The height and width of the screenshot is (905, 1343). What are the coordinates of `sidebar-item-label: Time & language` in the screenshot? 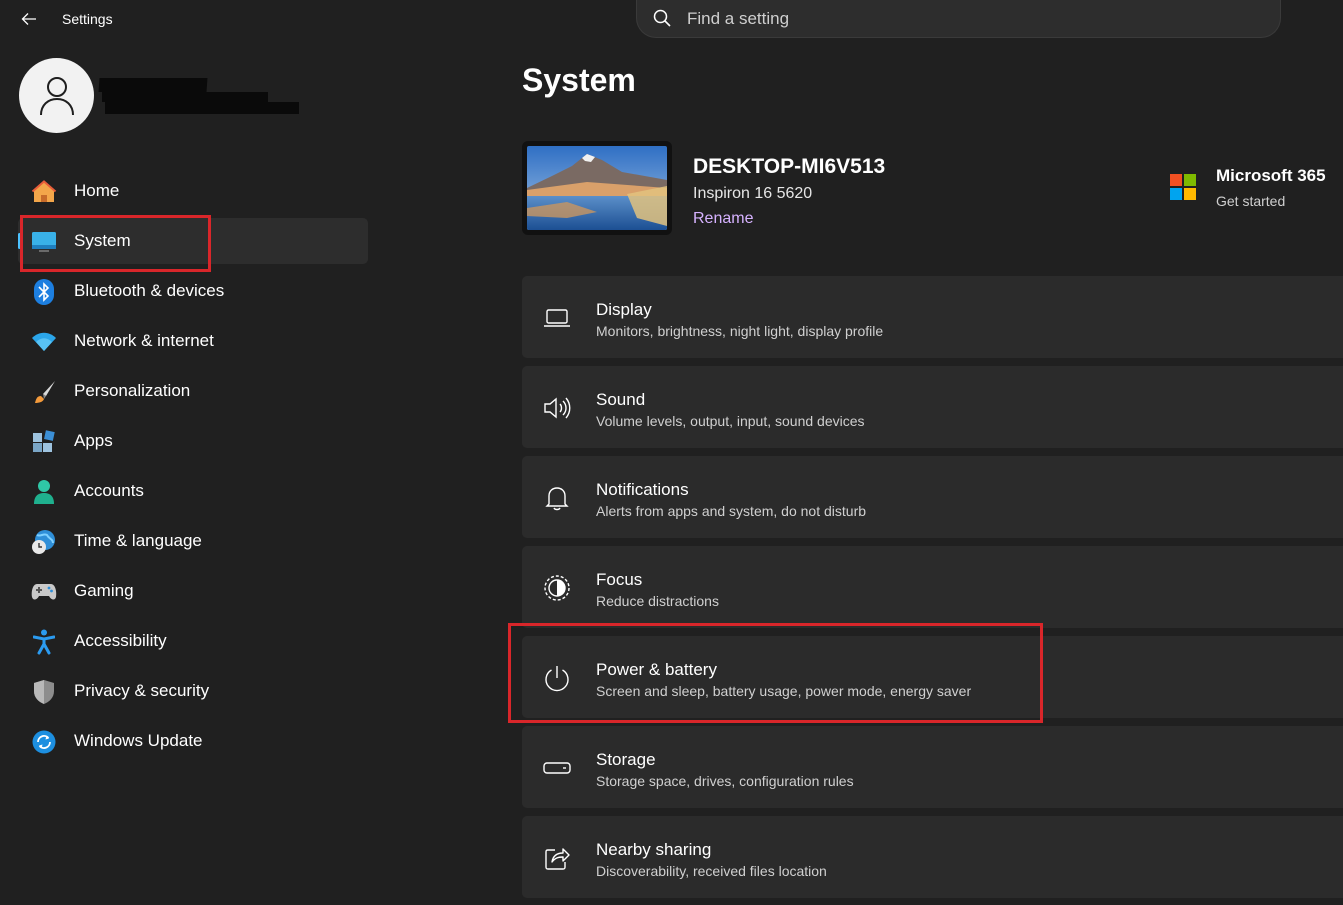 It's located at (138, 540).